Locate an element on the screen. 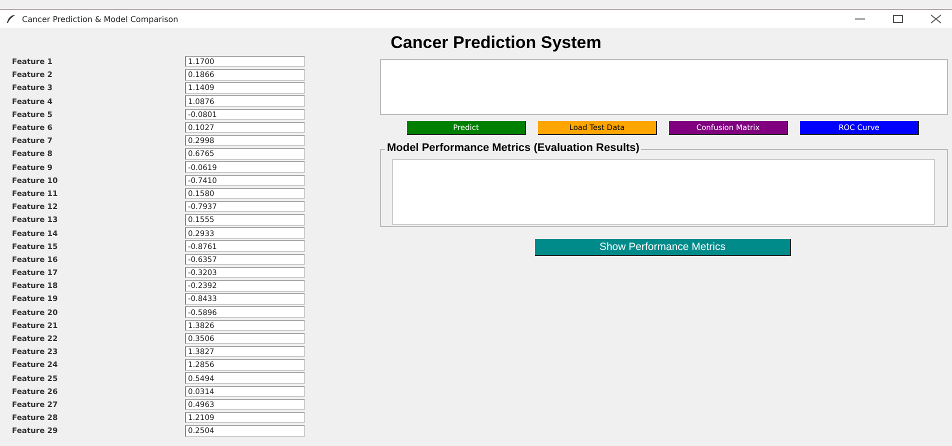 Image resolution: width=952 pixels, height=446 pixels. window-title: Cancer Prediction & Model Comparison is located at coordinates (100, 19).